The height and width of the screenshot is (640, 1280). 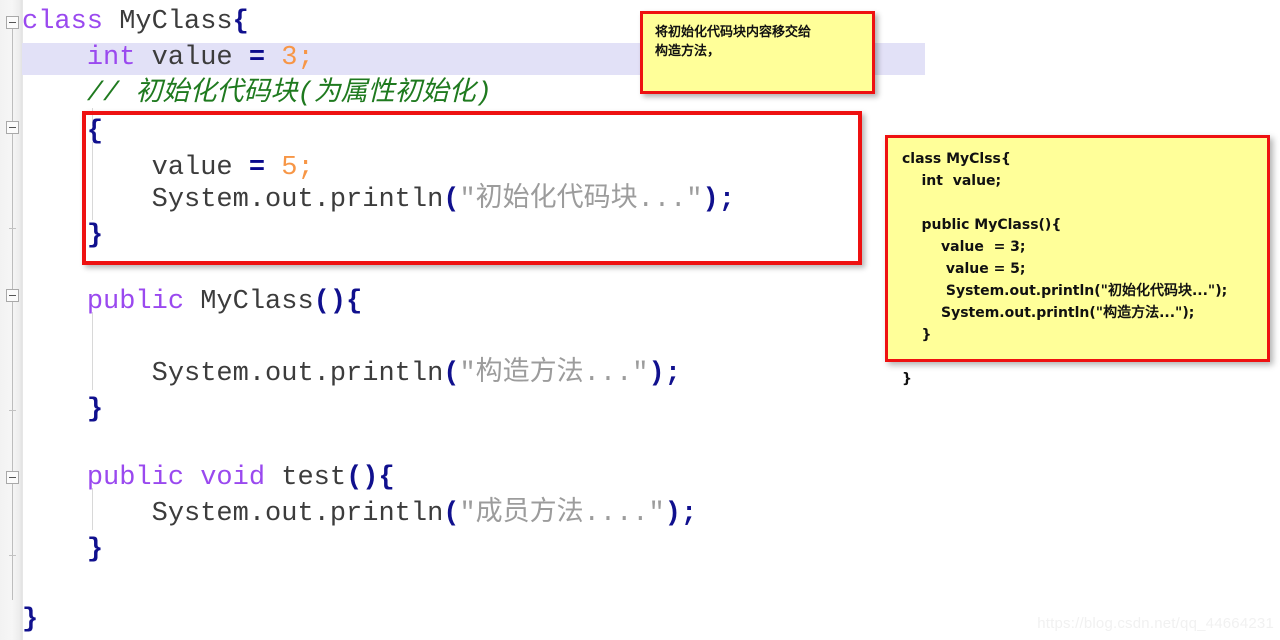 What do you see at coordinates (952, 181) in the screenshot?
I see `merged-code-line: int value;` at bounding box center [952, 181].